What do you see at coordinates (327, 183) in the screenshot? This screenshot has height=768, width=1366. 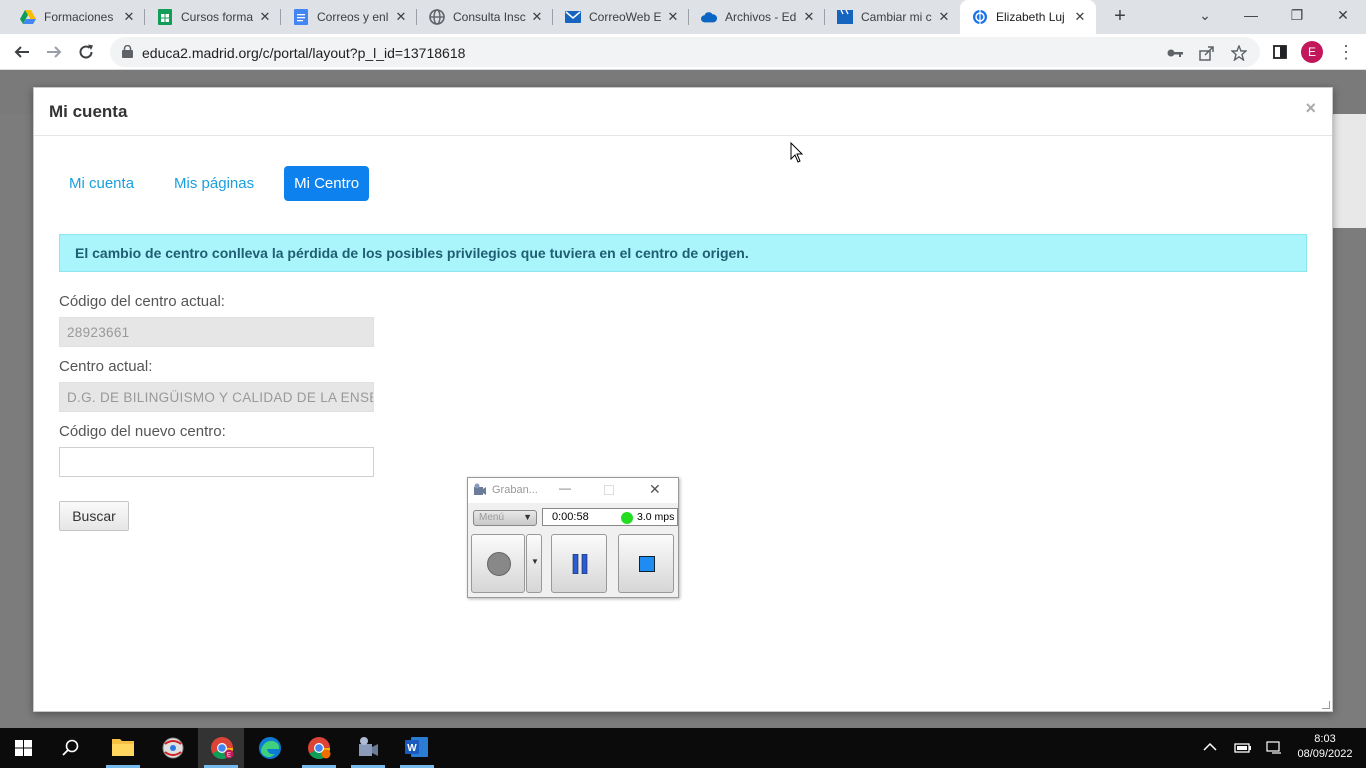 I see `tab-mi-centro: Mi Centro` at bounding box center [327, 183].